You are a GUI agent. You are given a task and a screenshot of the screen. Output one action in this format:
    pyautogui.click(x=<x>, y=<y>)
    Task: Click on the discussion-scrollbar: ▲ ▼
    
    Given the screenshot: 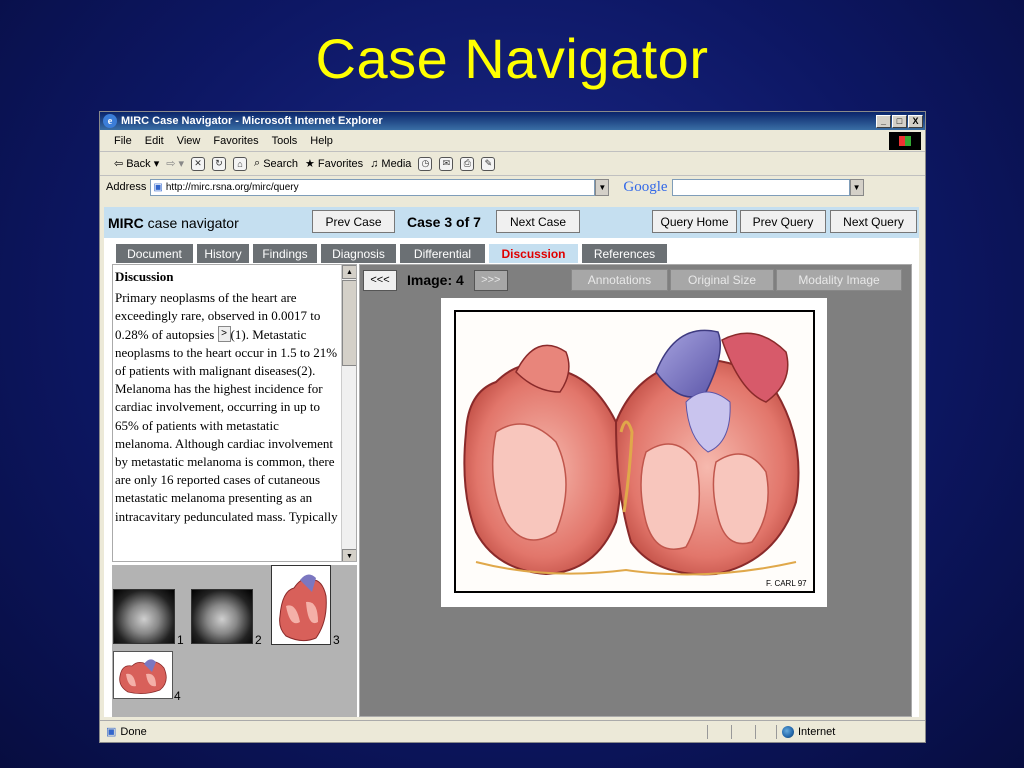 What is the action you would take?
    pyautogui.click(x=348, y=413)
    